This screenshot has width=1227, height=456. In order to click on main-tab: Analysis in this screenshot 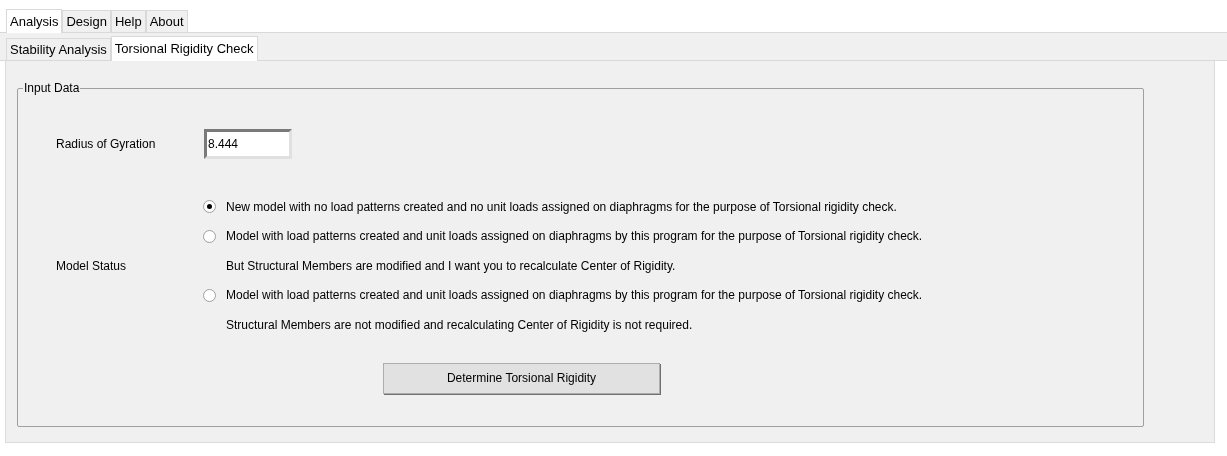, I will do `click(34, 21)`.